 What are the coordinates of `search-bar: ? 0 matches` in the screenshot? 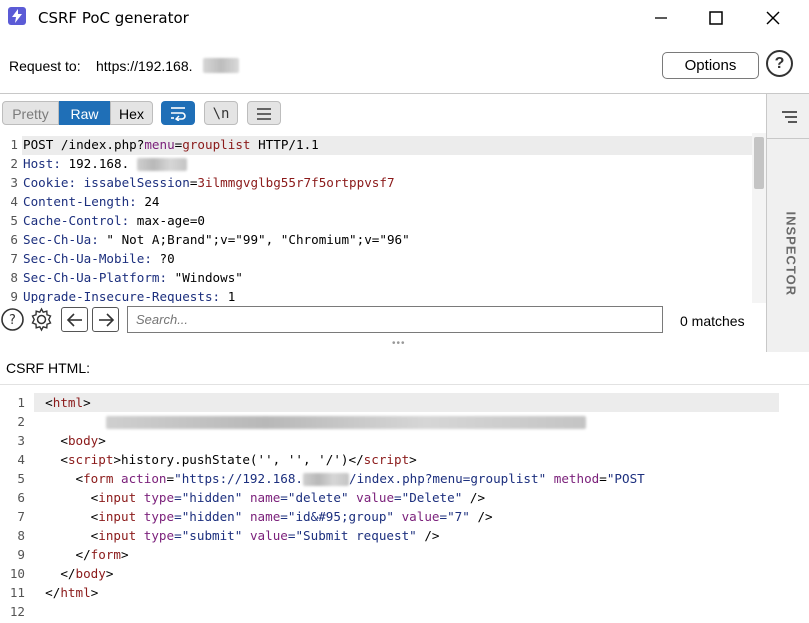 It's located at (383, 320).